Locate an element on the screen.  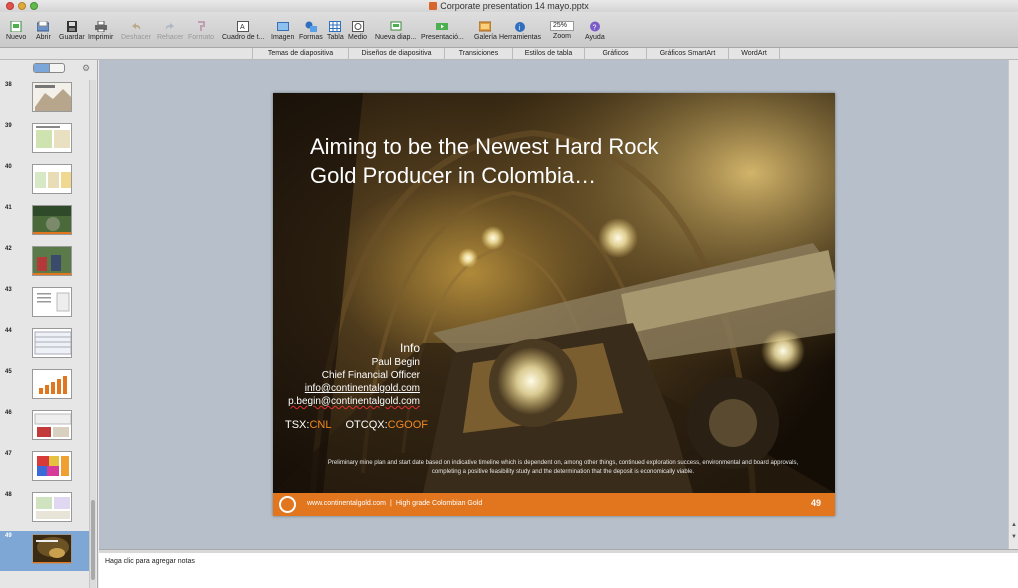
table-icon is located at coordinates (335, 26).